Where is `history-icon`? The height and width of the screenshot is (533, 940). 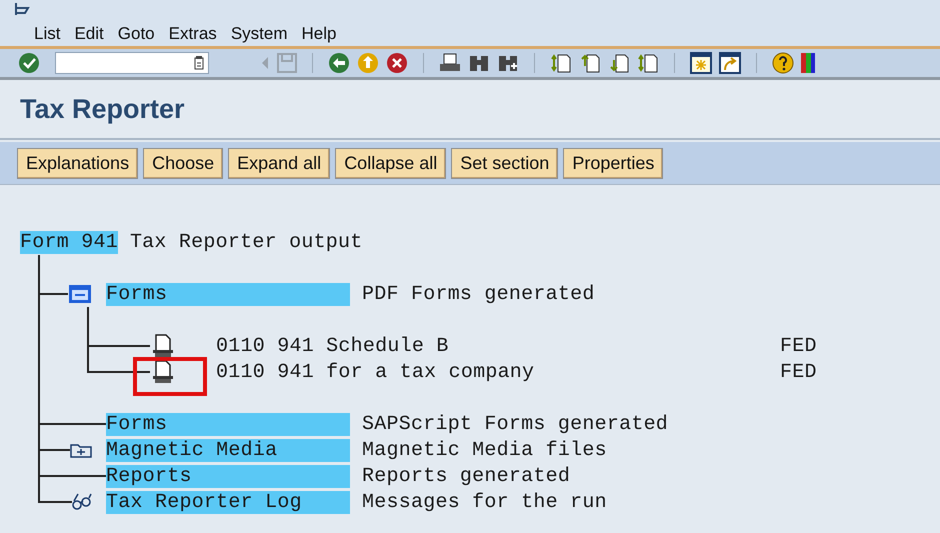
history-icon is located at coordinates (199, 63).